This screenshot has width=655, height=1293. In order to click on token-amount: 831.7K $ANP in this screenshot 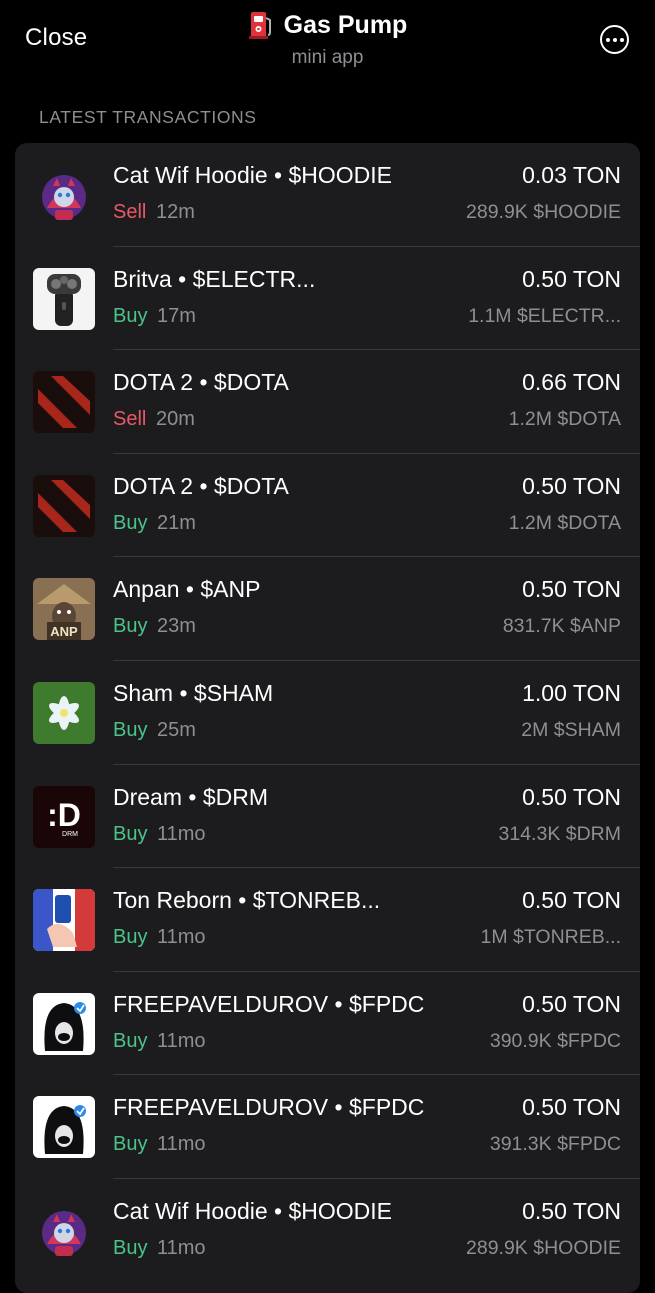, I will do `click(561, 626)`.